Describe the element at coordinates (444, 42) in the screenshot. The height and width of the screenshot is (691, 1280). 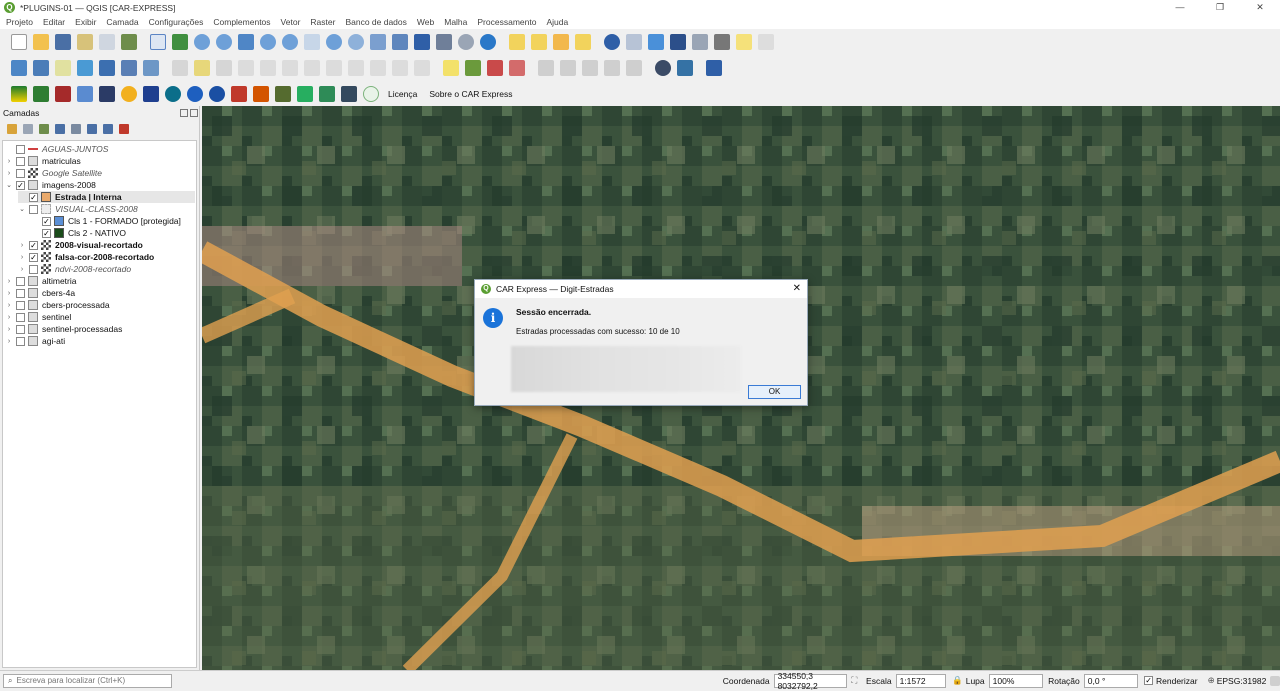
I see `bookmarks-manager-icon` at that location.